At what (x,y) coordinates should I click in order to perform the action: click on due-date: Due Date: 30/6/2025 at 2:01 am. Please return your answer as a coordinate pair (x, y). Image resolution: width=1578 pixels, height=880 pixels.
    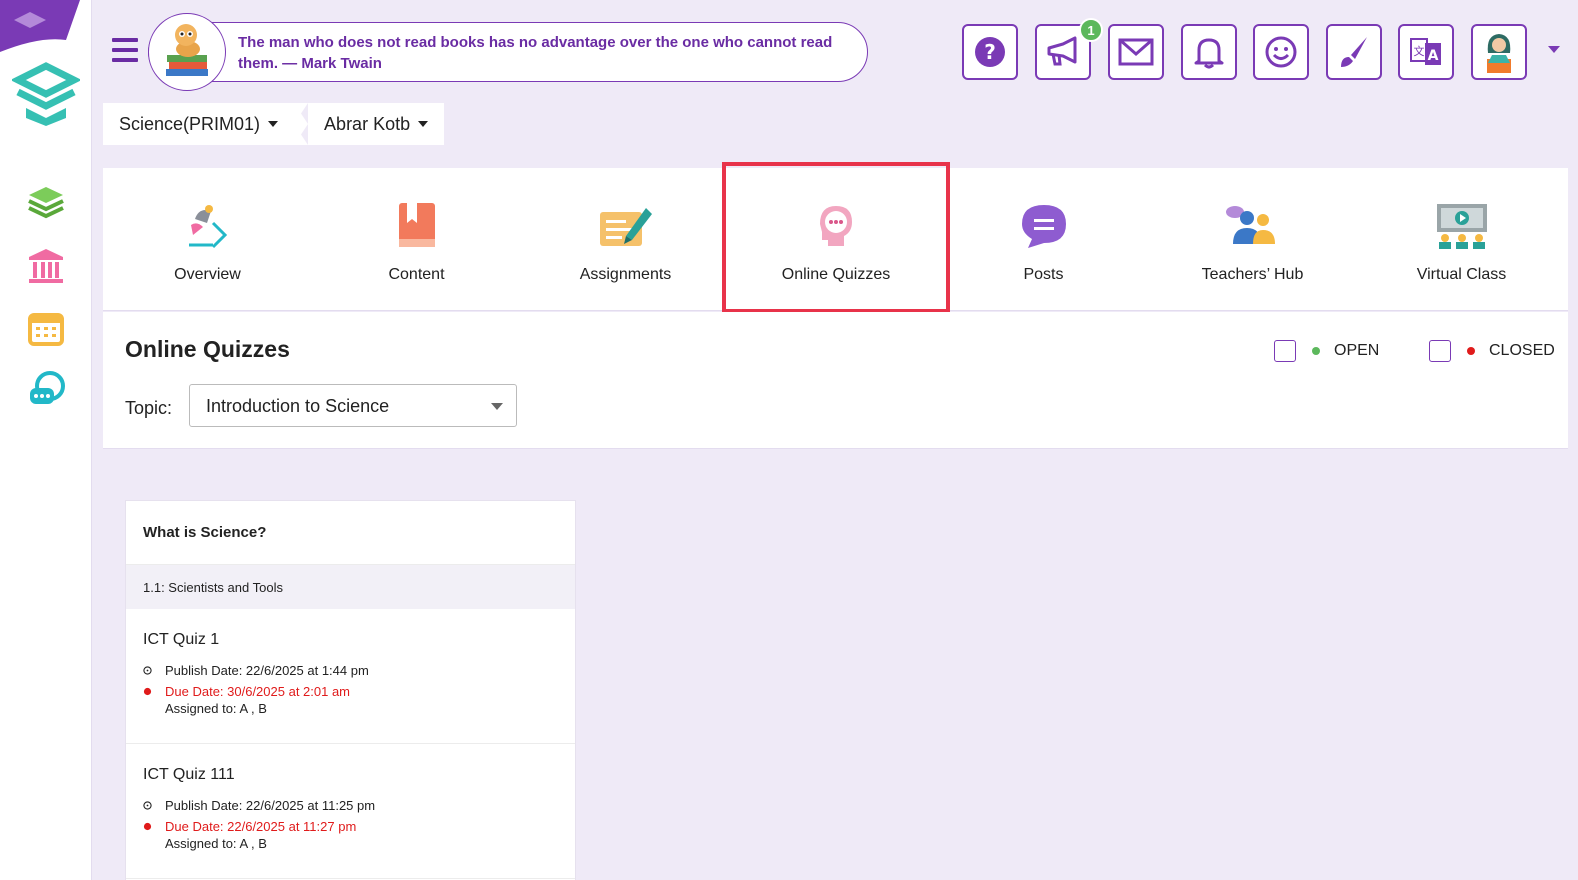
    Looking at the image, I should click on (350, 691).